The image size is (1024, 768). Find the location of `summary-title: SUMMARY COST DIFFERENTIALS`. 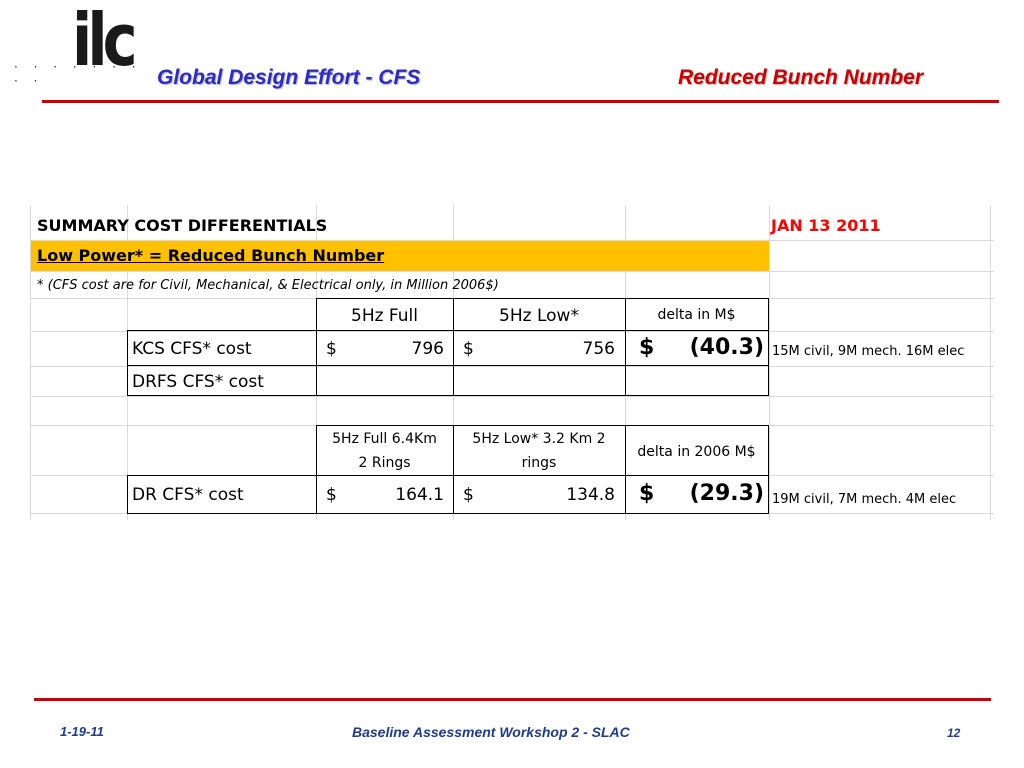

summary-title: SUMMARY COST DIFFERENTIALS is located at coordinates (182, 225).